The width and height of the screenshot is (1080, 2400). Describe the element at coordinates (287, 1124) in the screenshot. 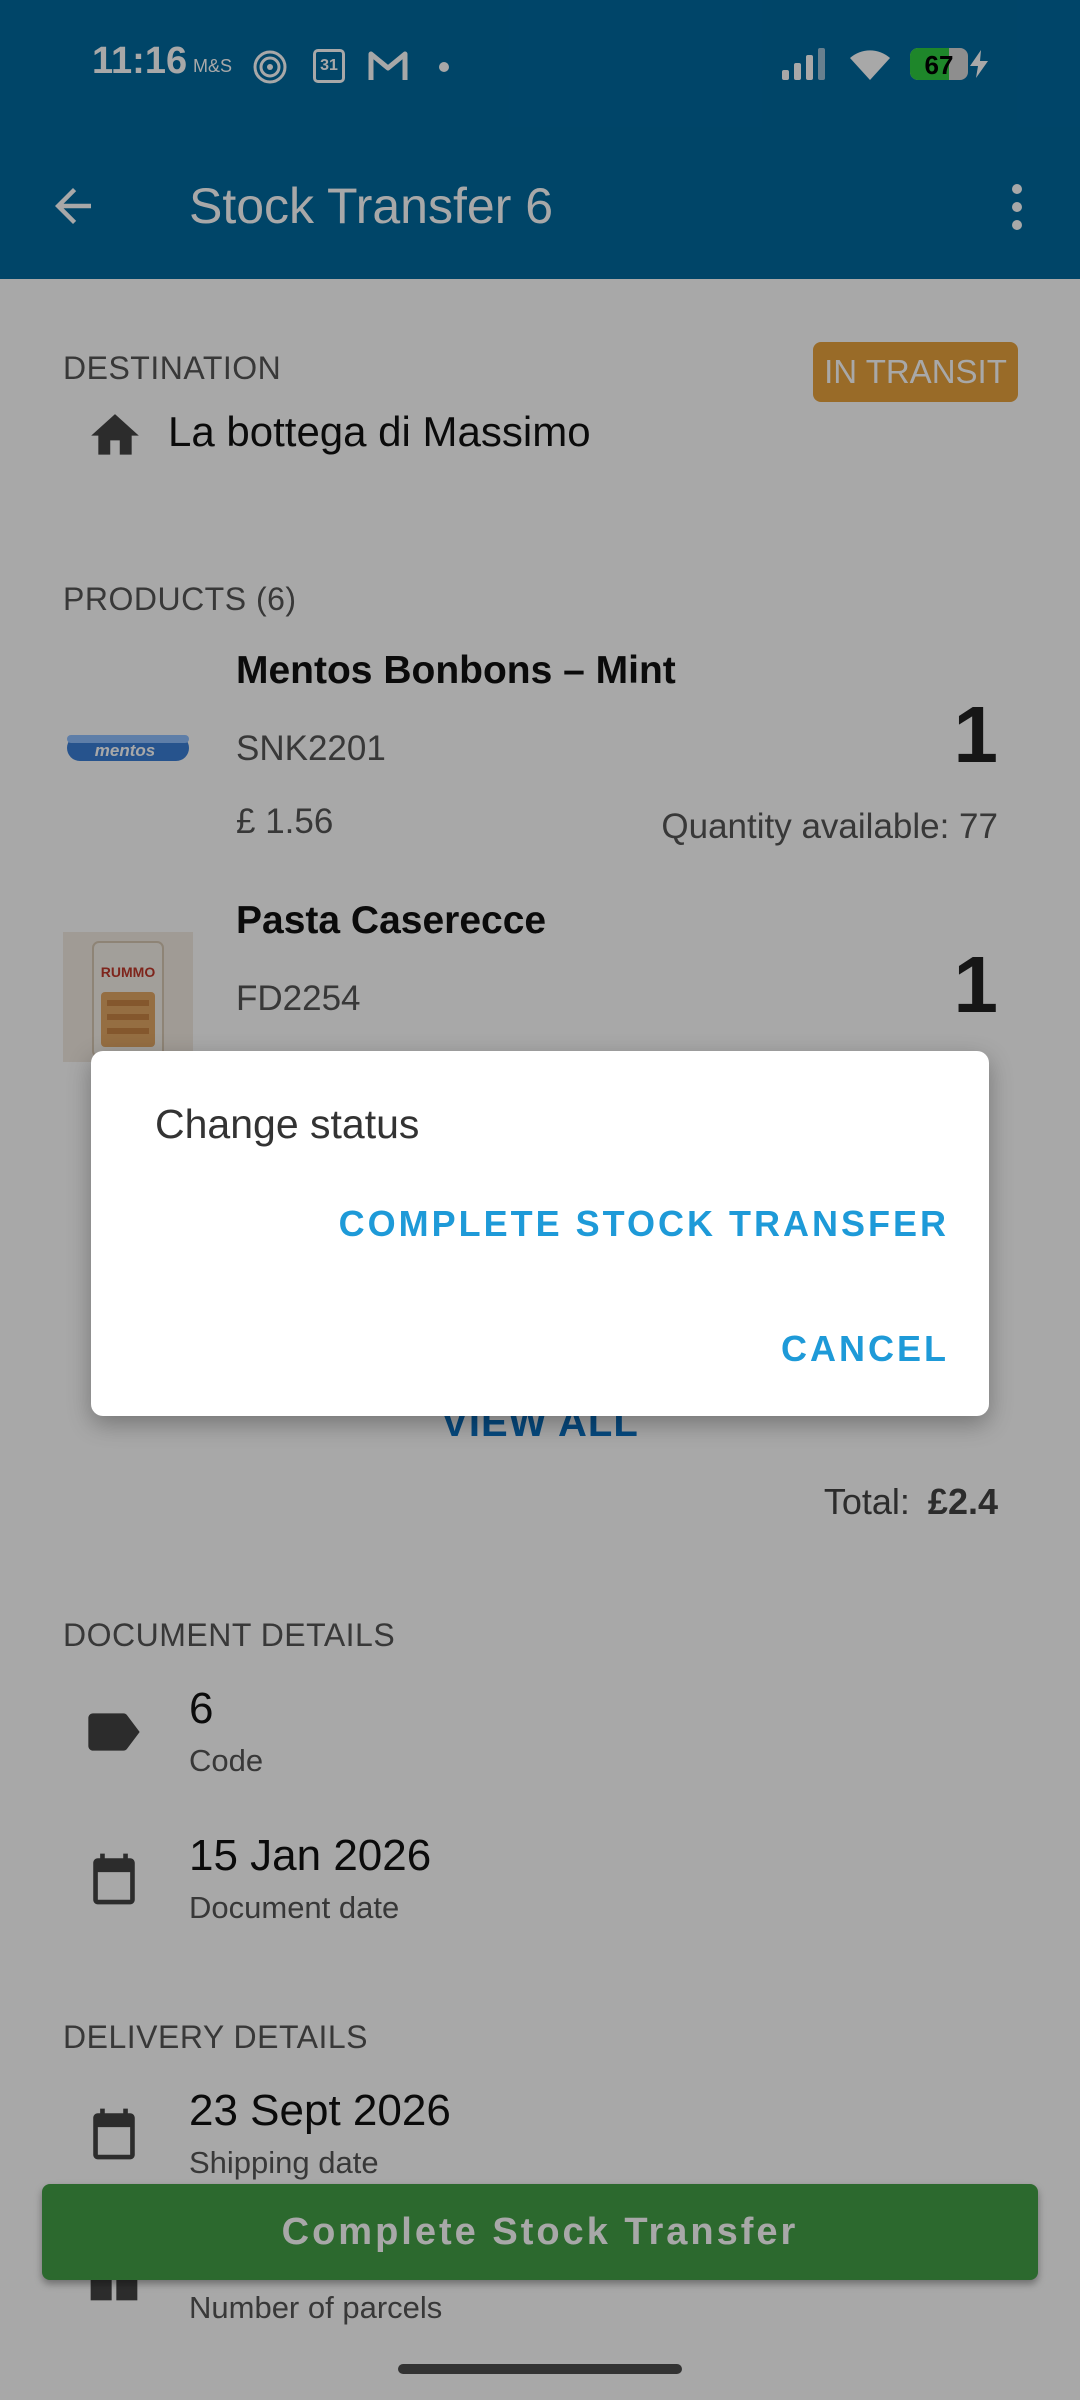

I see `dialog-title: Change status` at that location.